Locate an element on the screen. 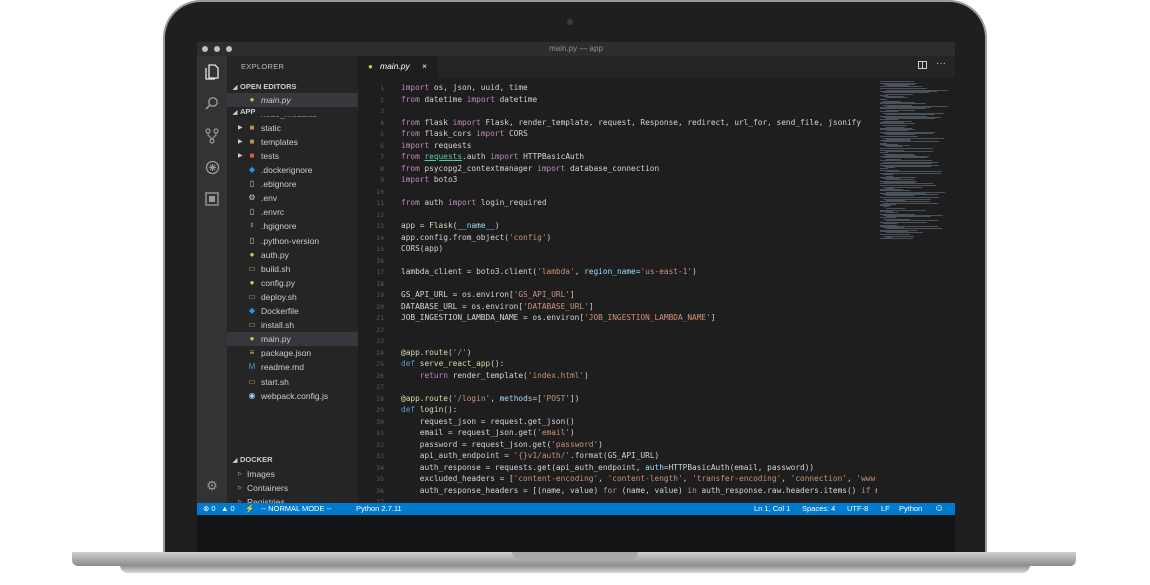 Image resolution: width=1150 pixels, height=585 pixels. file-item: ◆ Dockerfile is located at coordinates (292, 311).